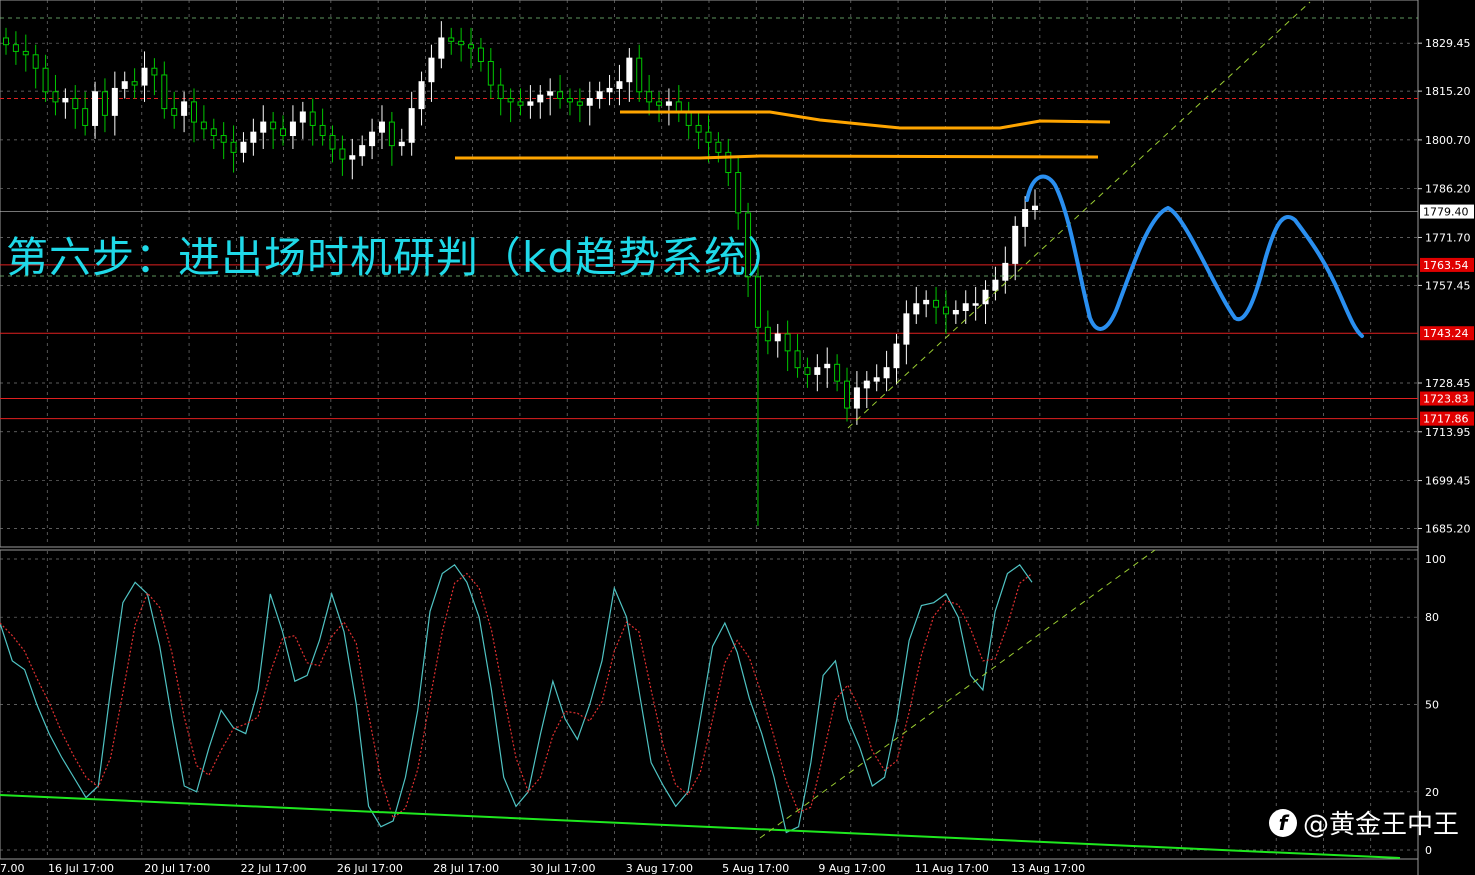 The width and height of the screenshot is (1475, 875). What do you see at coordinates (1446, 419) in the screenshot?
I see `price-label-text: 1717.86` at bounding box center [1446, 419].